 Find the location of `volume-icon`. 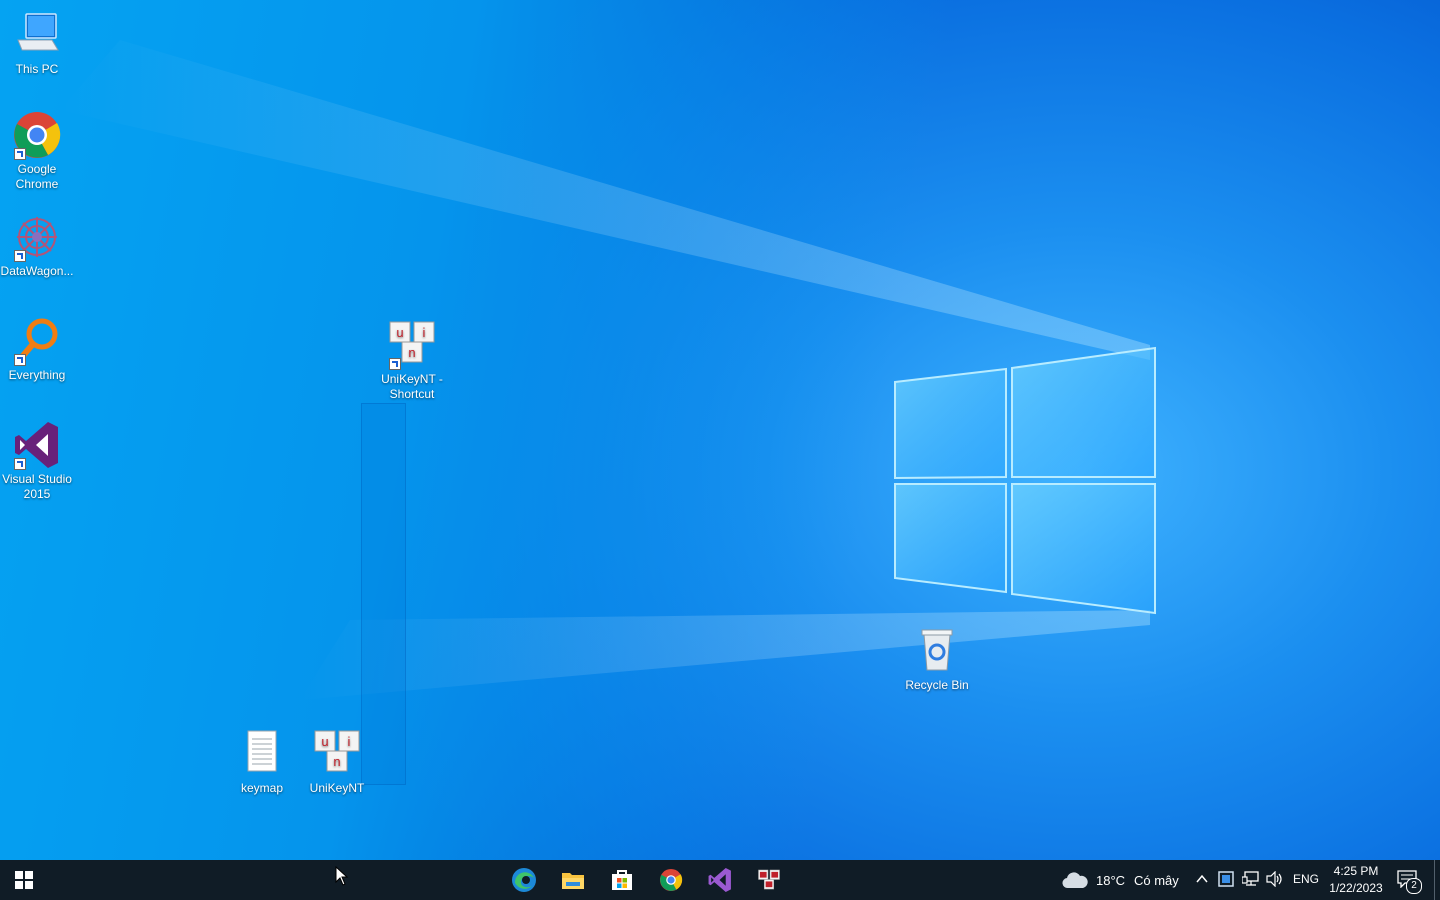

volume-icon is located at coordinates (1274, 879).